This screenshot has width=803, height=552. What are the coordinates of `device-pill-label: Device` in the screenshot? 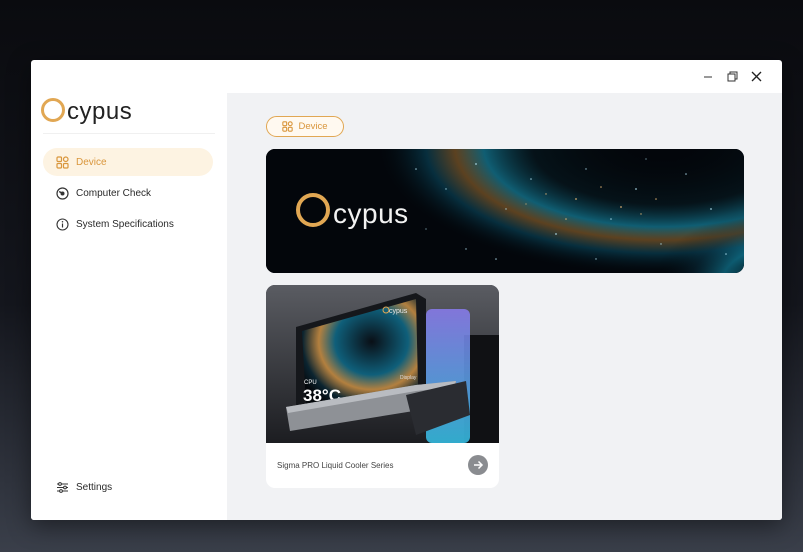 It's located at (313, 126).